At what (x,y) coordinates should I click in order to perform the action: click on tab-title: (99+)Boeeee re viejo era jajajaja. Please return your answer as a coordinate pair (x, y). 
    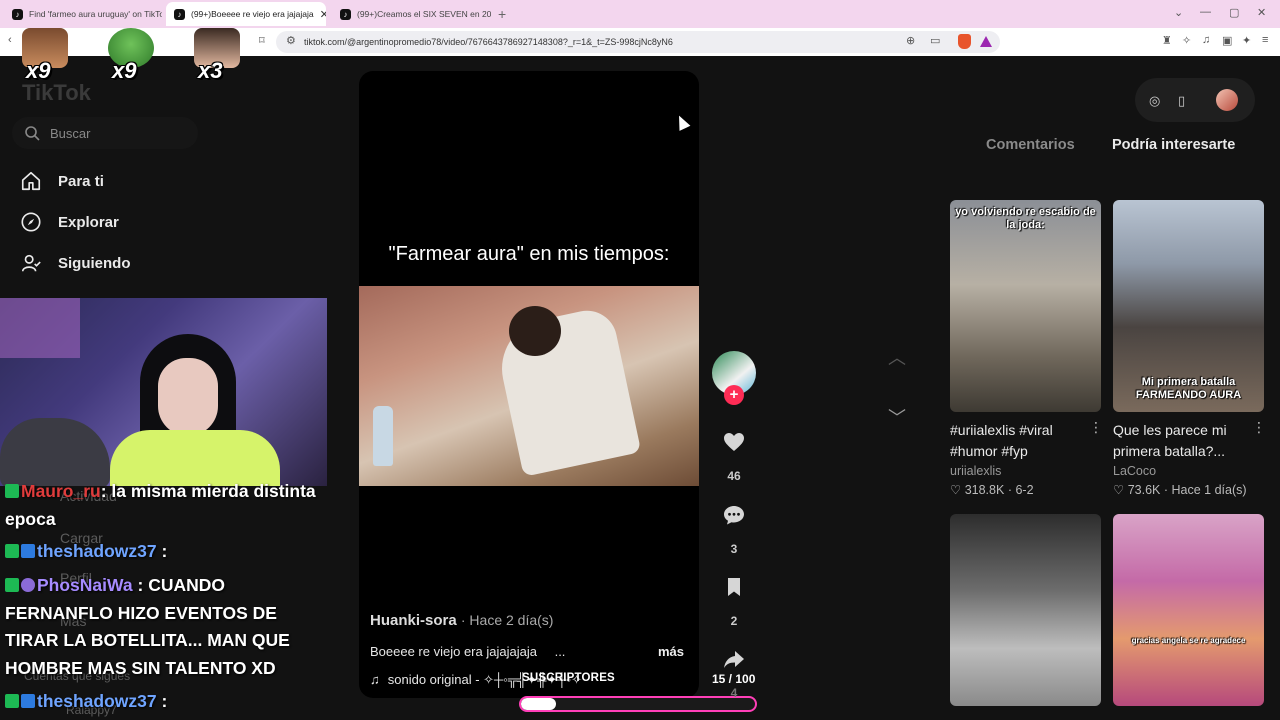
    Looking at the image, I should click on (252, 14).